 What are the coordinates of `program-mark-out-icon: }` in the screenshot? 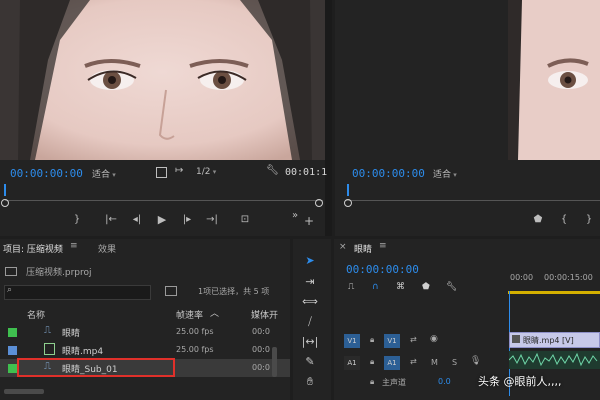 It's located at (589, 219).